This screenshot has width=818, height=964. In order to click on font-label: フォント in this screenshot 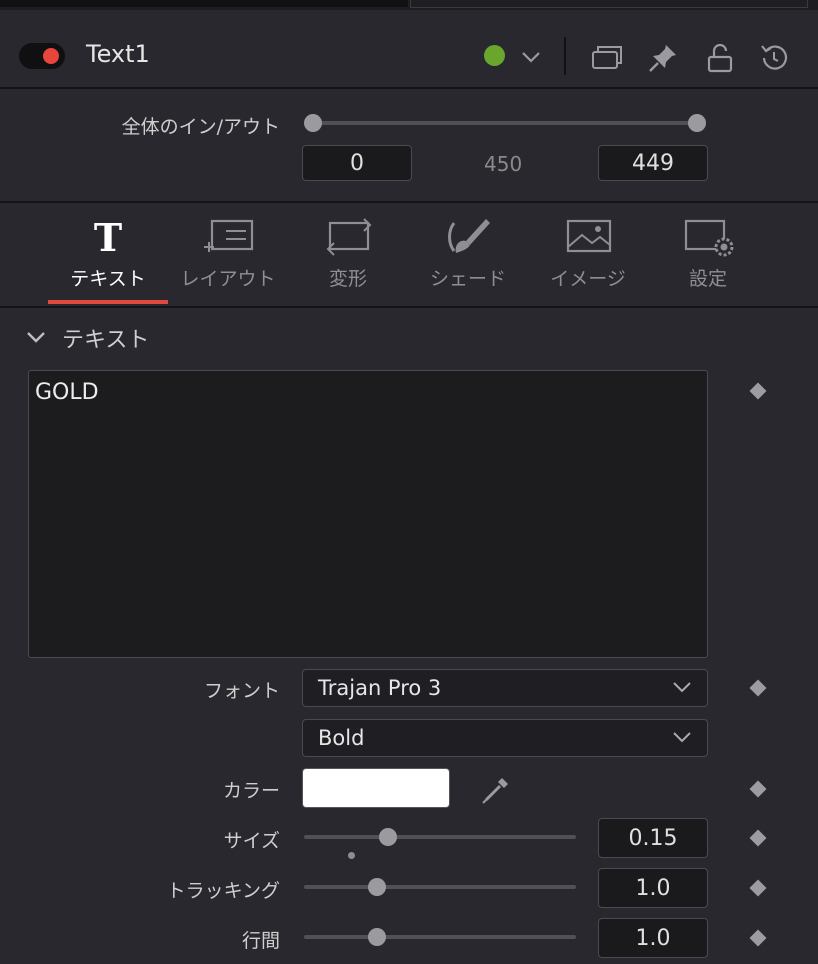, I will do `click(241, 691)`.